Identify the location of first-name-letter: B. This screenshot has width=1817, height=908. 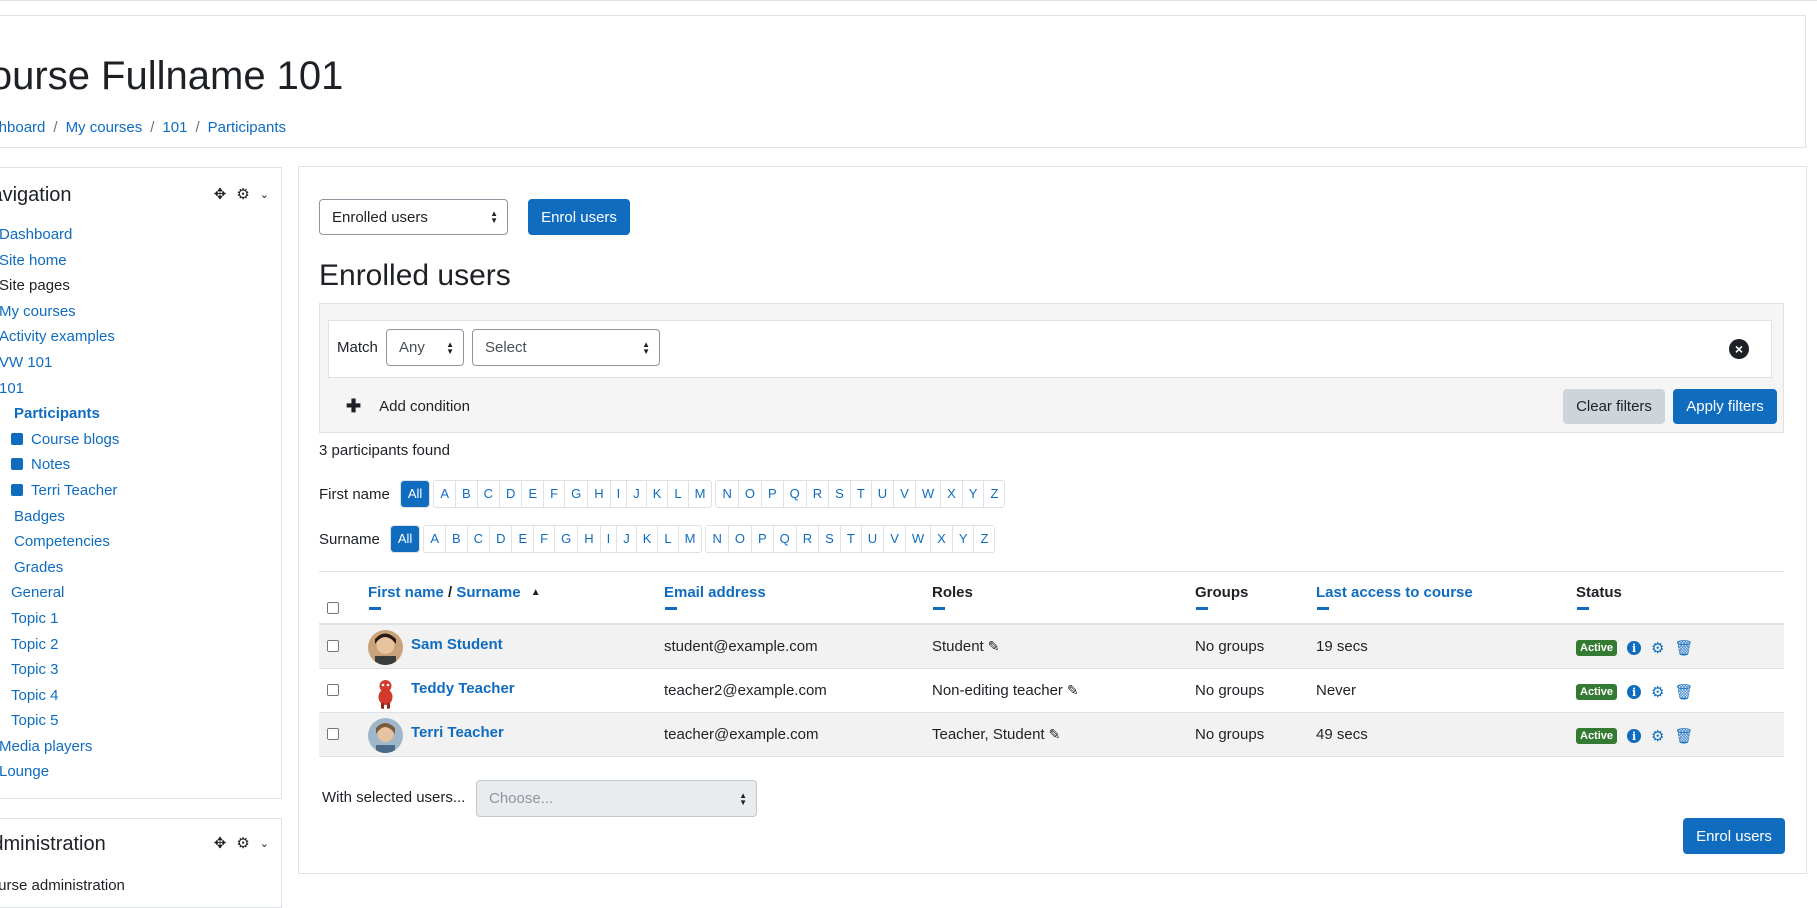
(467, 494).